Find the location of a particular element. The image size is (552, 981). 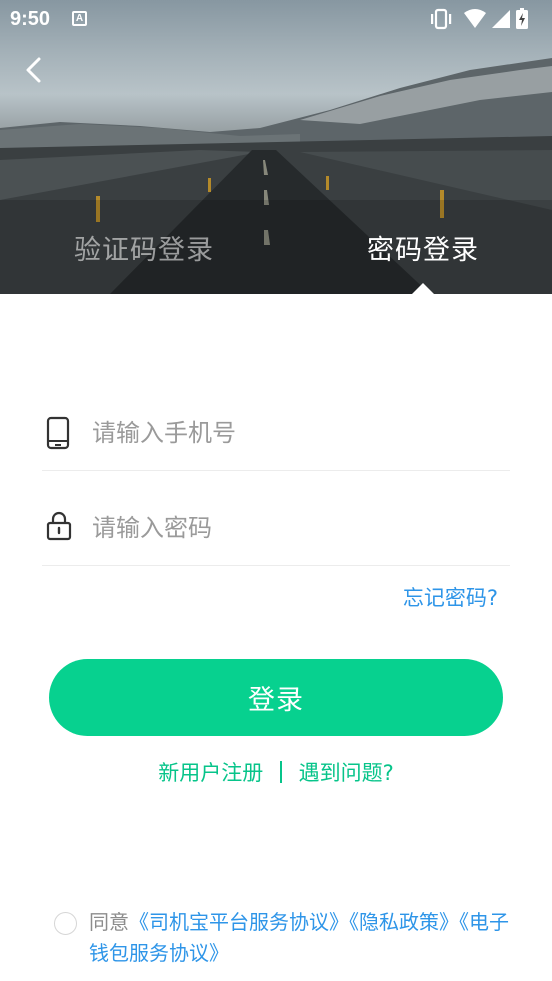

agree-checkbox is located at coordinates (65, 923).